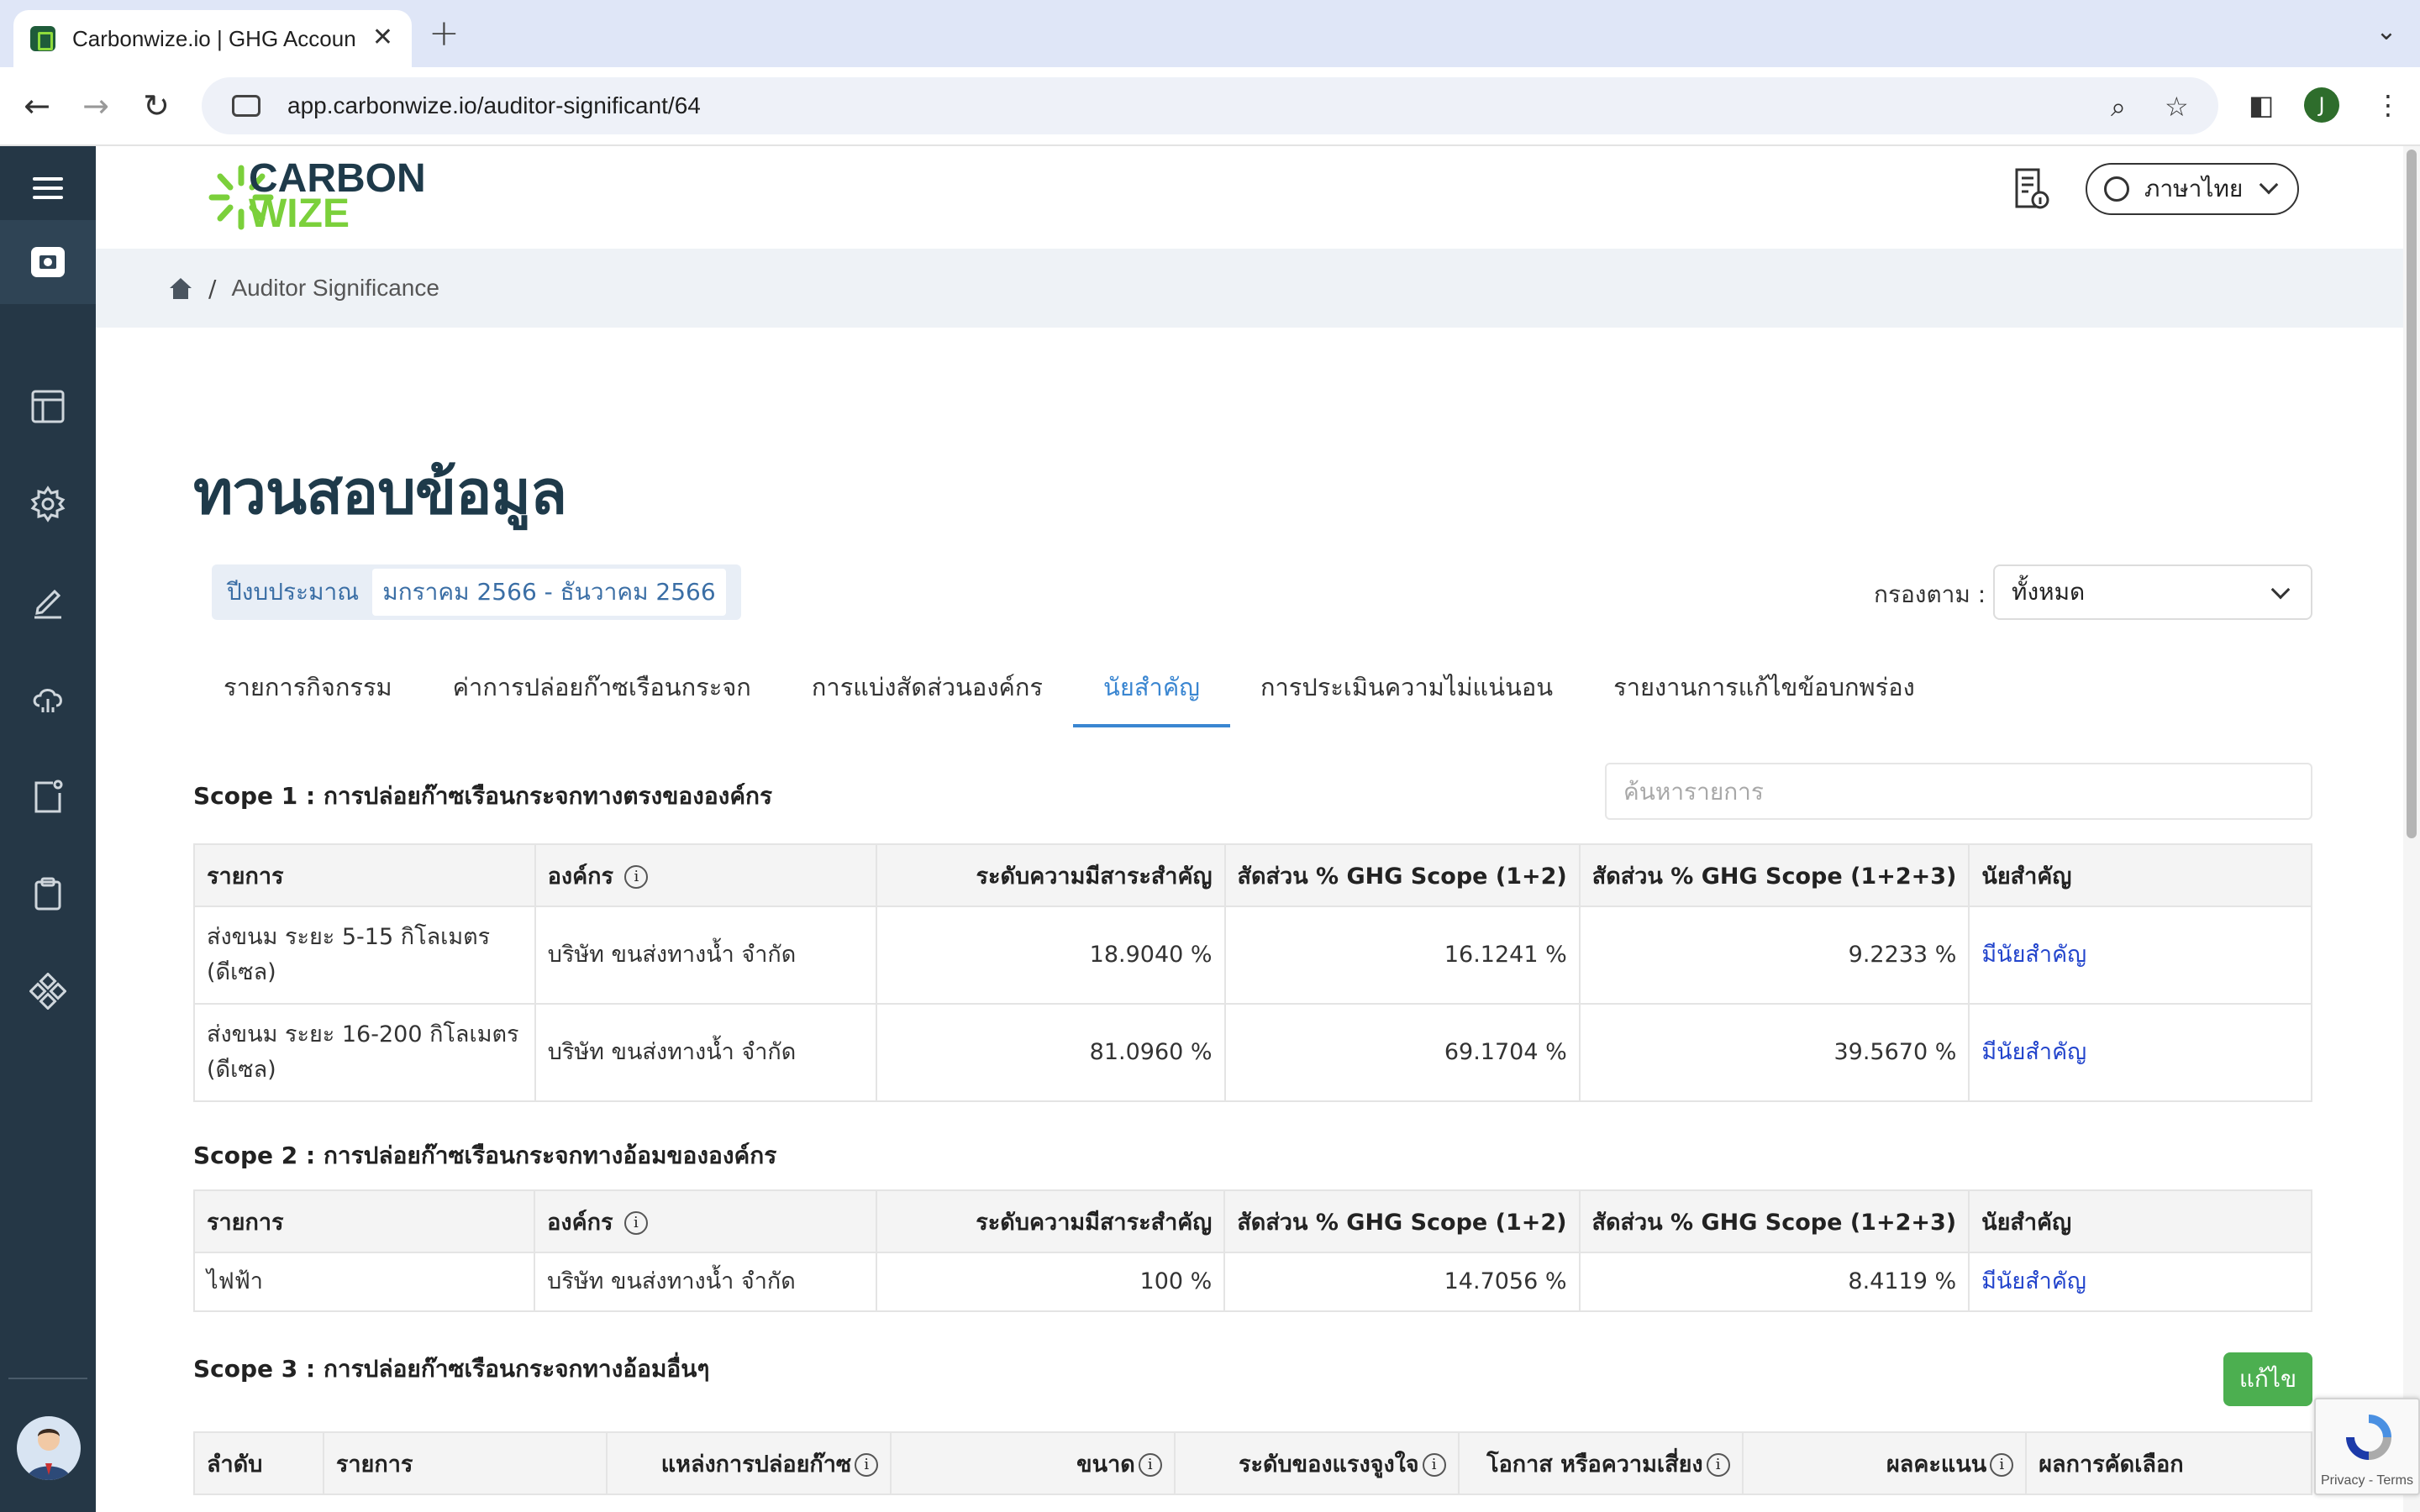 The image size is (2420, 1512). What do you see at coordinates (212, 38) in the screenshot?
I see `browser-tab: Carbonwize.io | GHG Accoun ✕` at bounding box center [212, 38].